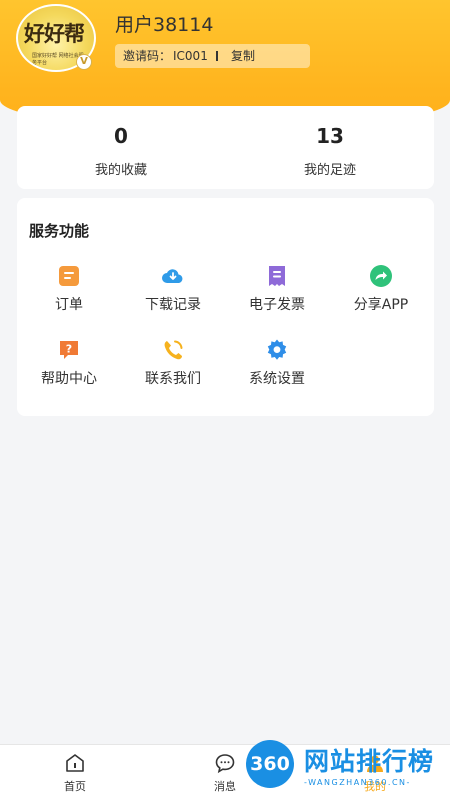 The width and height of the screenshot is (450, 801). What do you see at coordinates (173, 305) in the screenshot?
I see `service-downloads-label: 下载记录` at bounding box center [173, 305].